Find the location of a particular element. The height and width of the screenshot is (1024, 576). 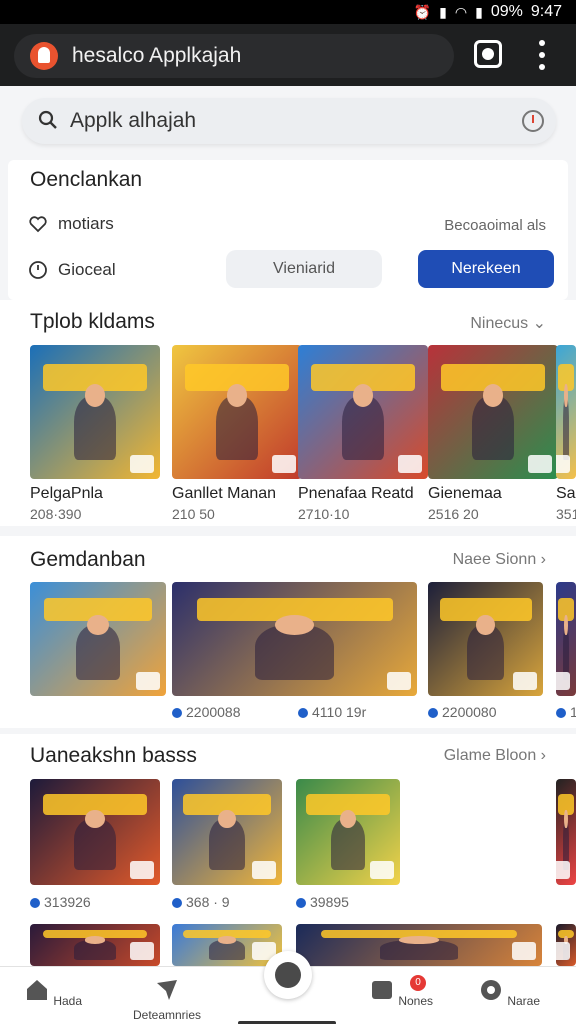

see-more-link: Naee Sionn › is located at coordinates (499, 560).